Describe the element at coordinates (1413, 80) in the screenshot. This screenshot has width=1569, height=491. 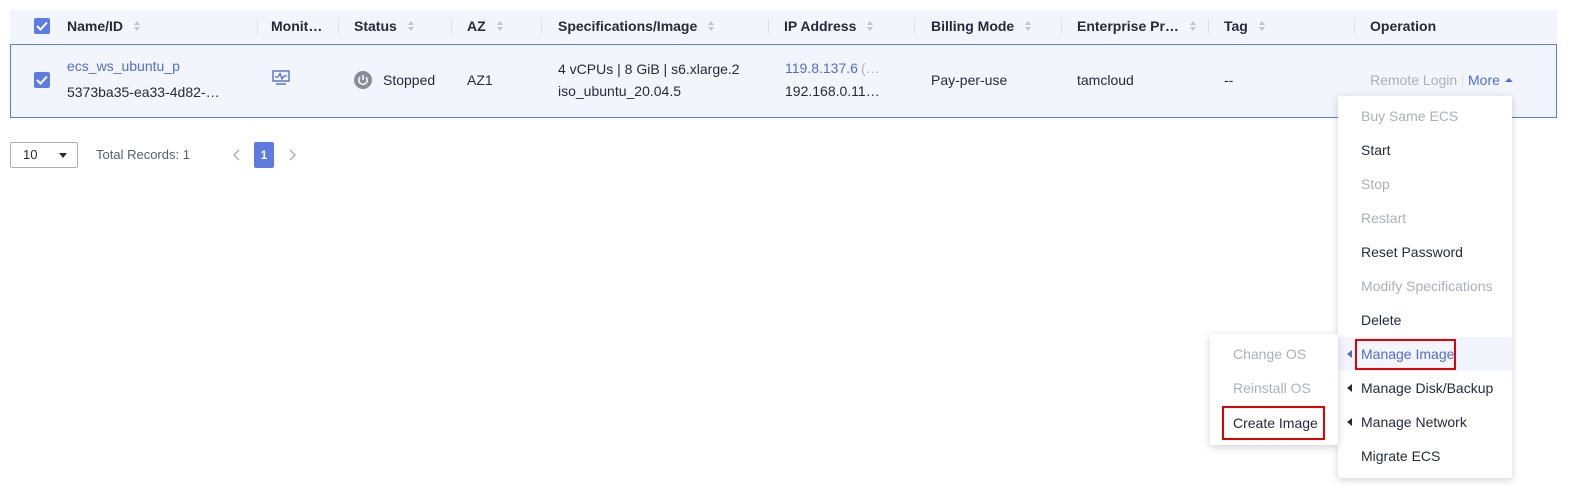
I see `remote-login-link: Remote Login` at that location.